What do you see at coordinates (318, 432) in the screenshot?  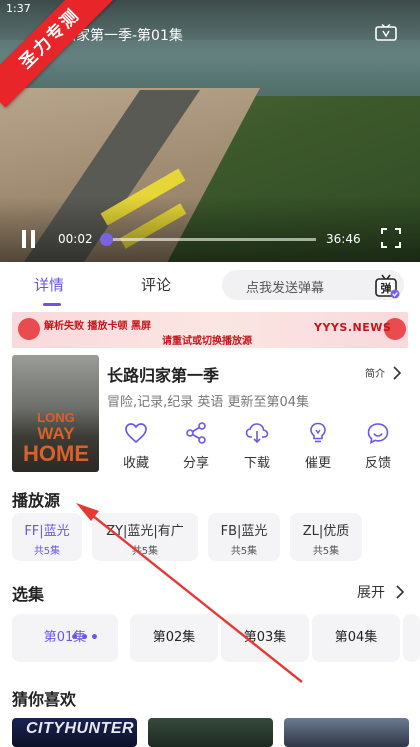 I see `lightbulb-icon` at bounding box center [318, 432].